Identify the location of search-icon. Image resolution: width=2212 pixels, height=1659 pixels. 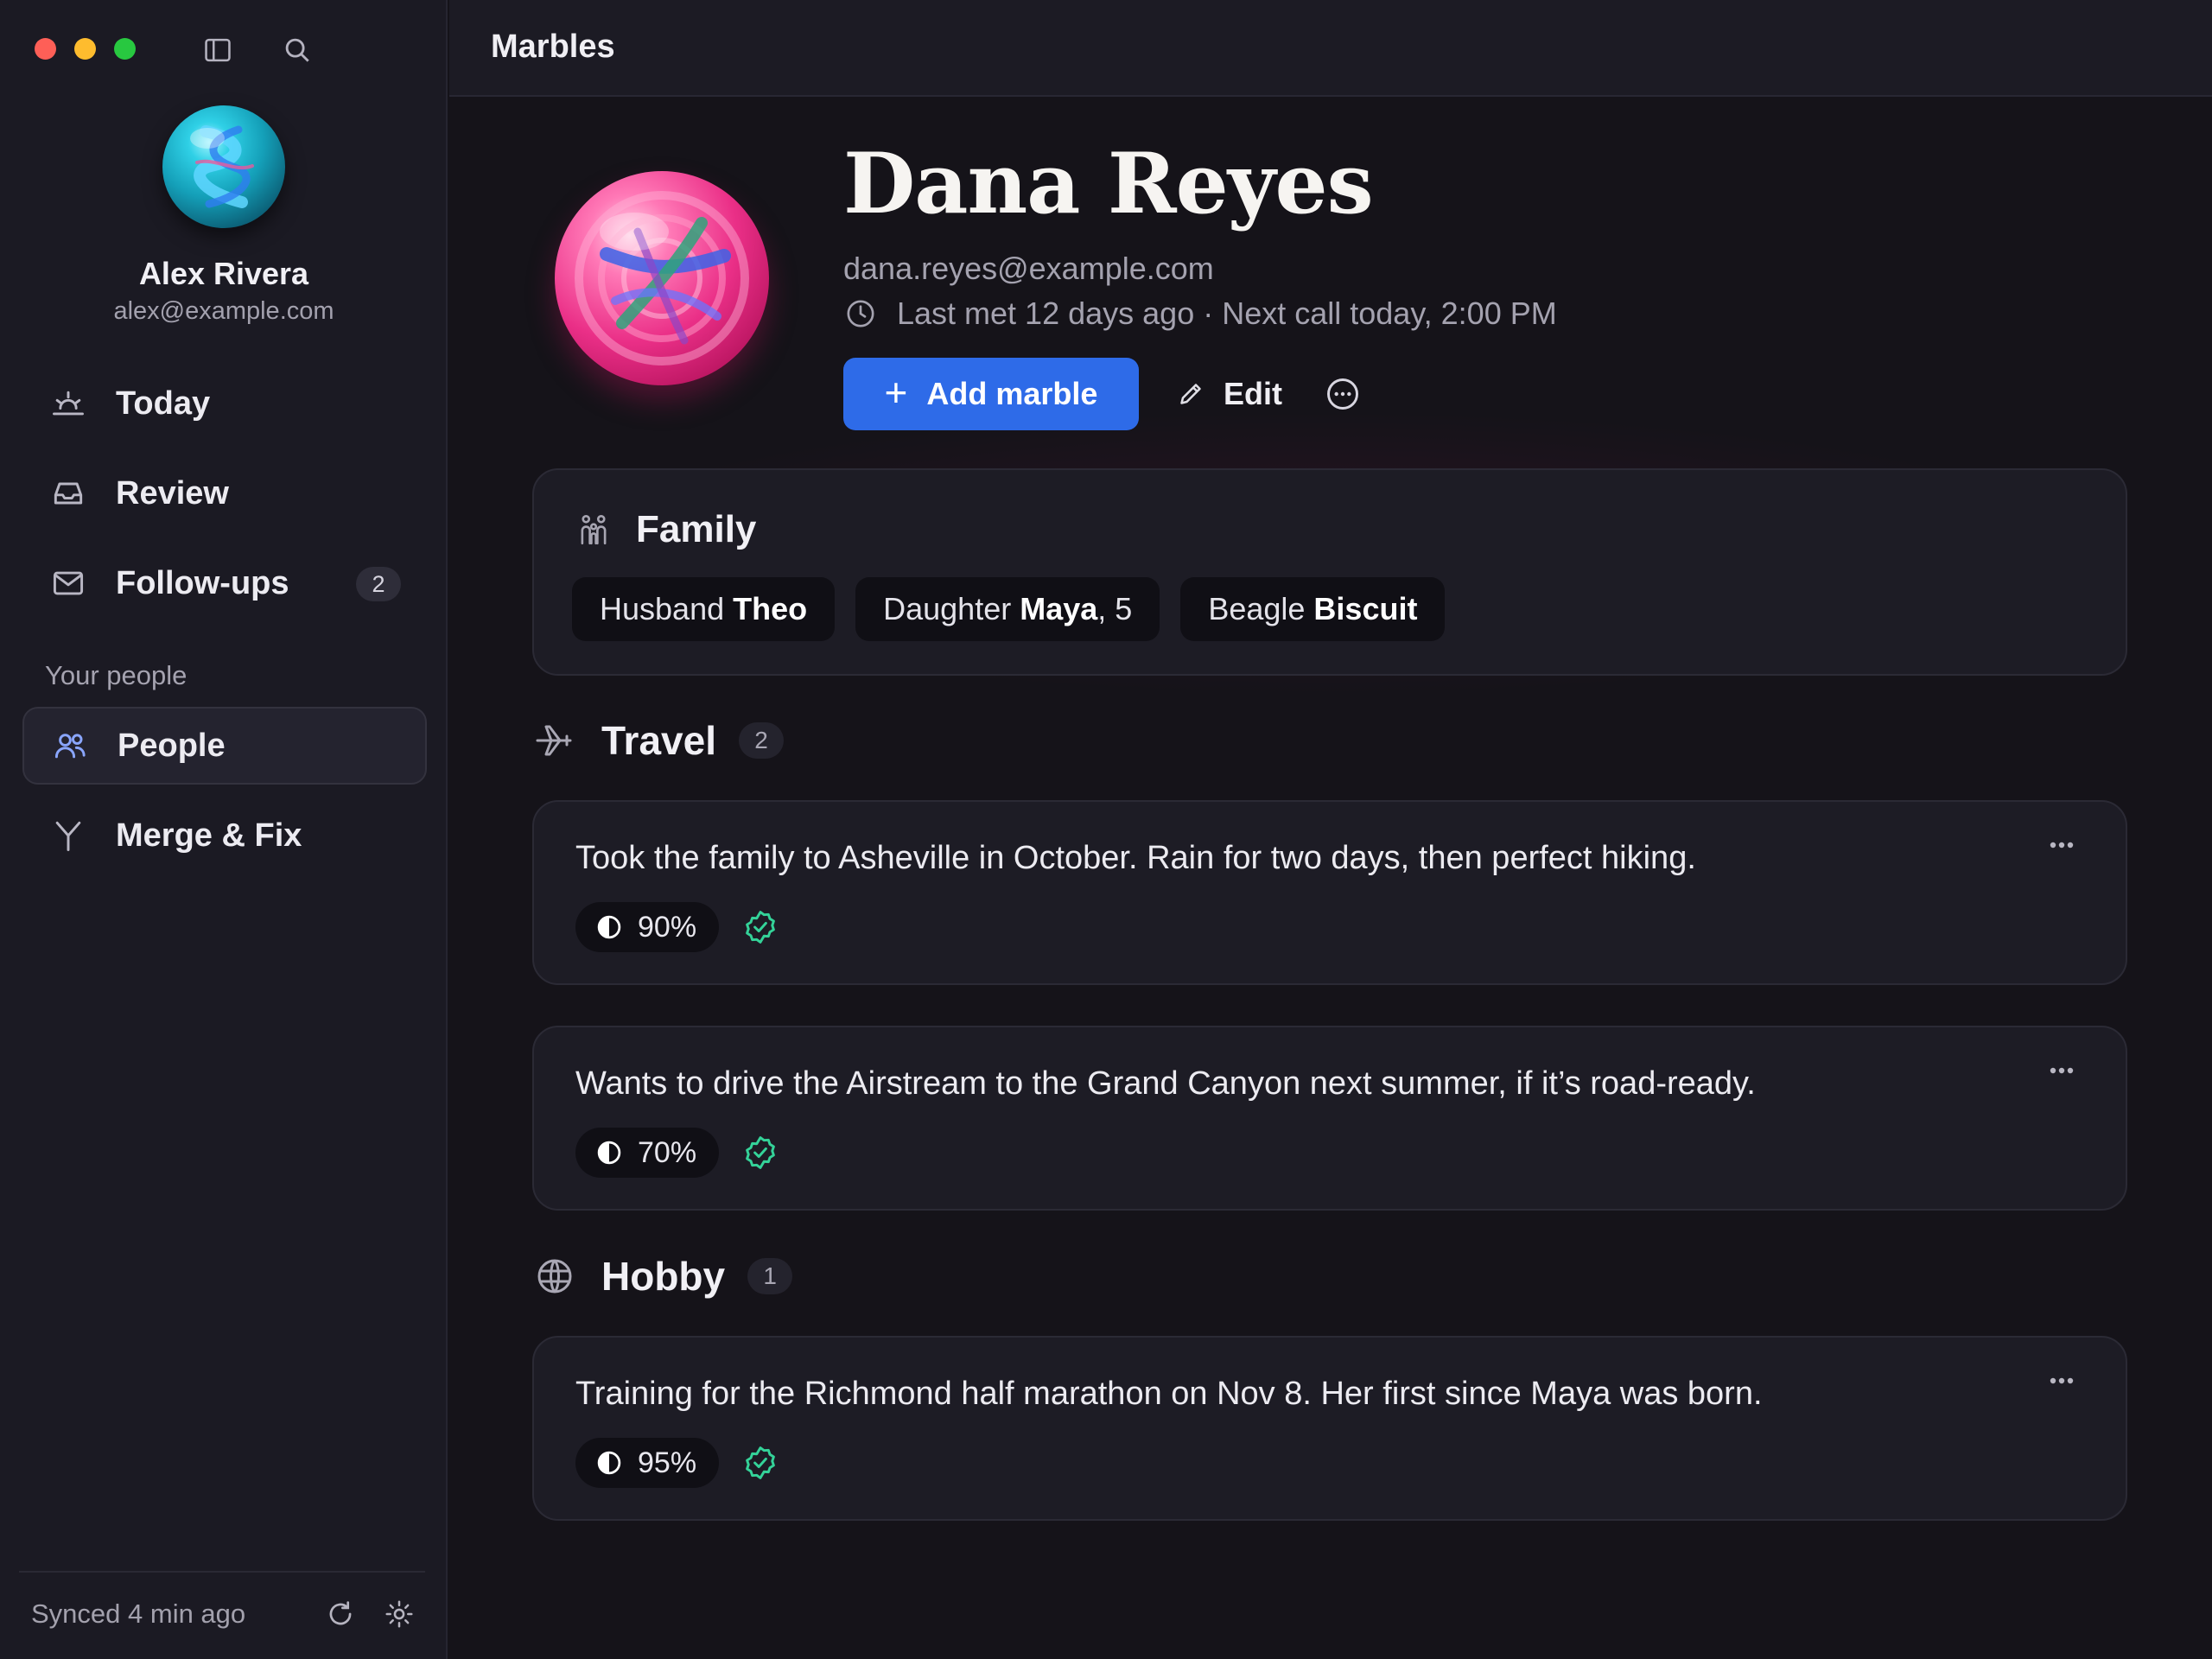
(297, 50).